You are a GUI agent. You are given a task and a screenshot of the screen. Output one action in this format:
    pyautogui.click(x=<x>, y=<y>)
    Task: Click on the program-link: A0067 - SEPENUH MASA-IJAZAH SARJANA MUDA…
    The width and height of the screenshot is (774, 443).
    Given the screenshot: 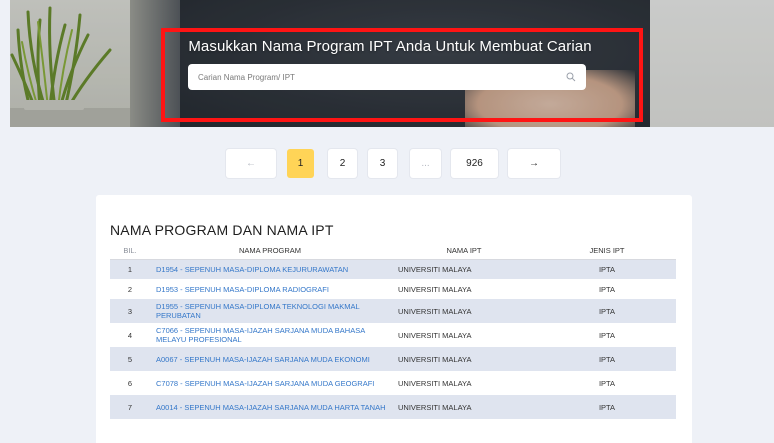 What is the action you would take?
    pyautogui.click(x=270, y=359)
    